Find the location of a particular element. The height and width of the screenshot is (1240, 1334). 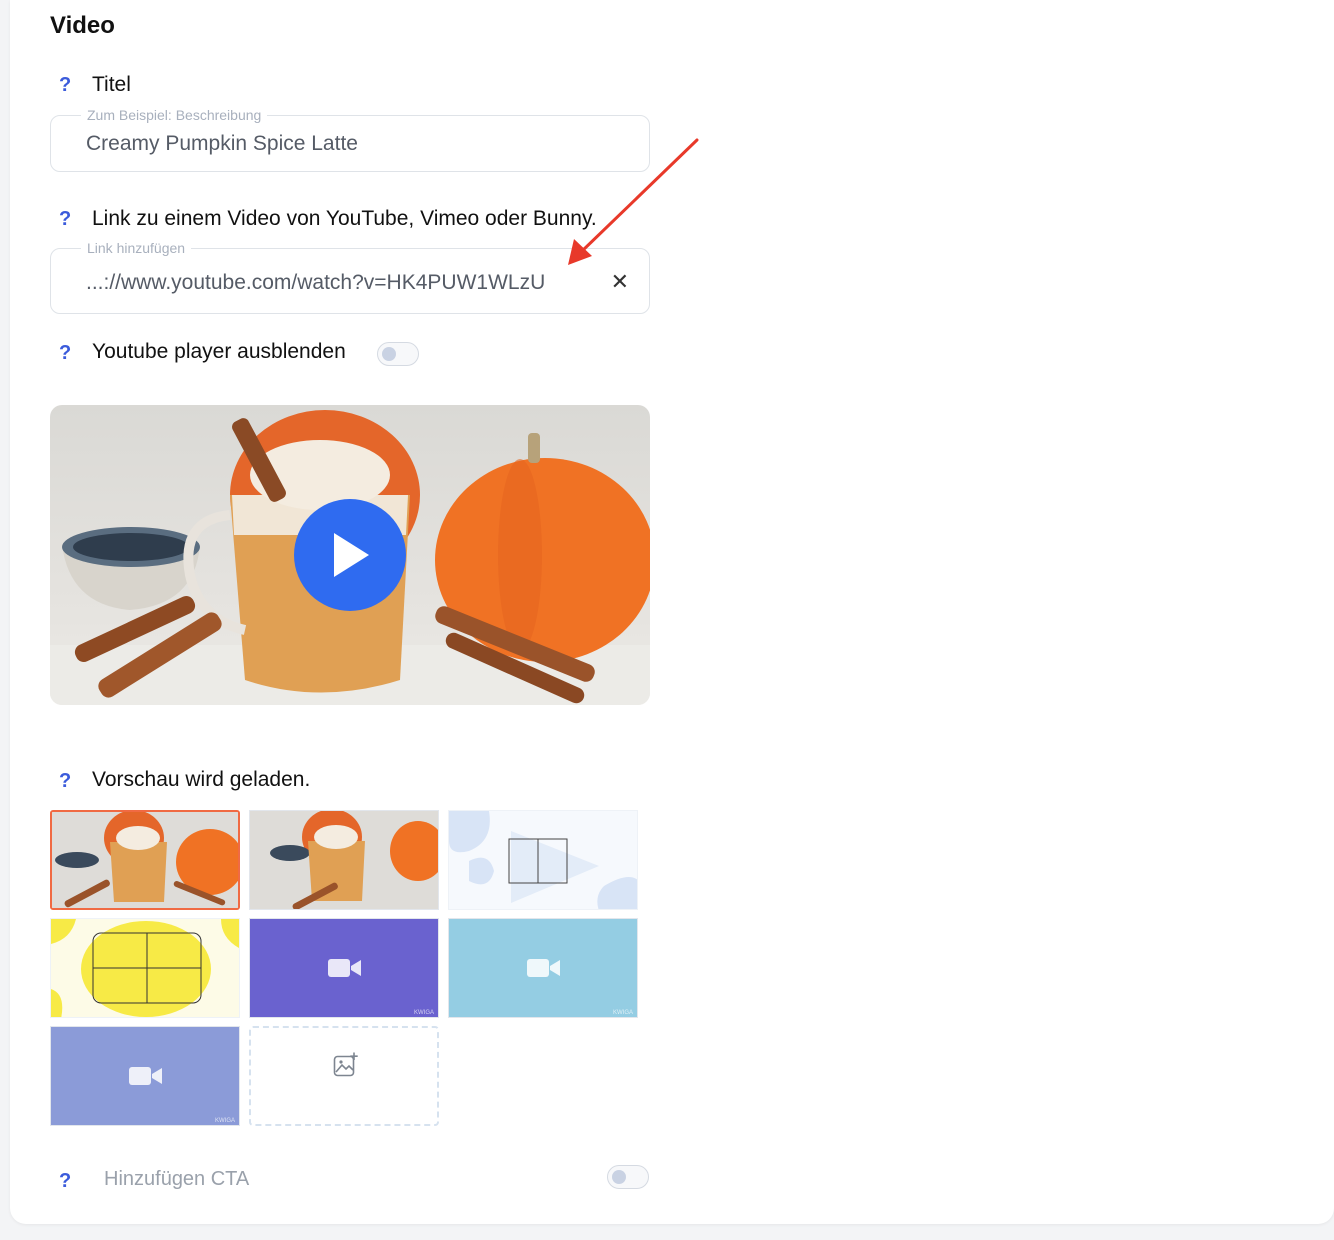

thumbnail-option-6: KWIGA is located at coordinates (543, 968).